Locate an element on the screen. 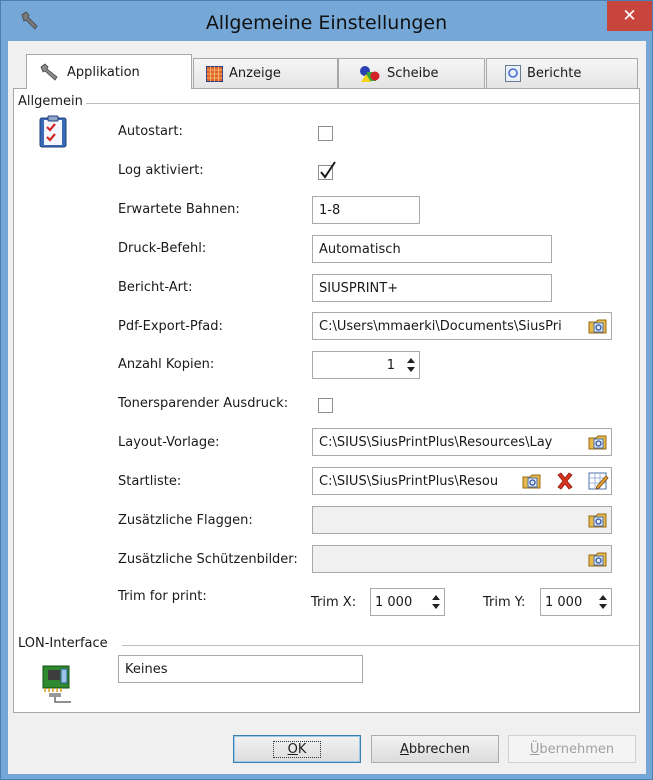 The width and height of the screenshot is (653, 780). title-bar: Allgemeine Einstellungen ✕ is located at coordinates (326, 21).